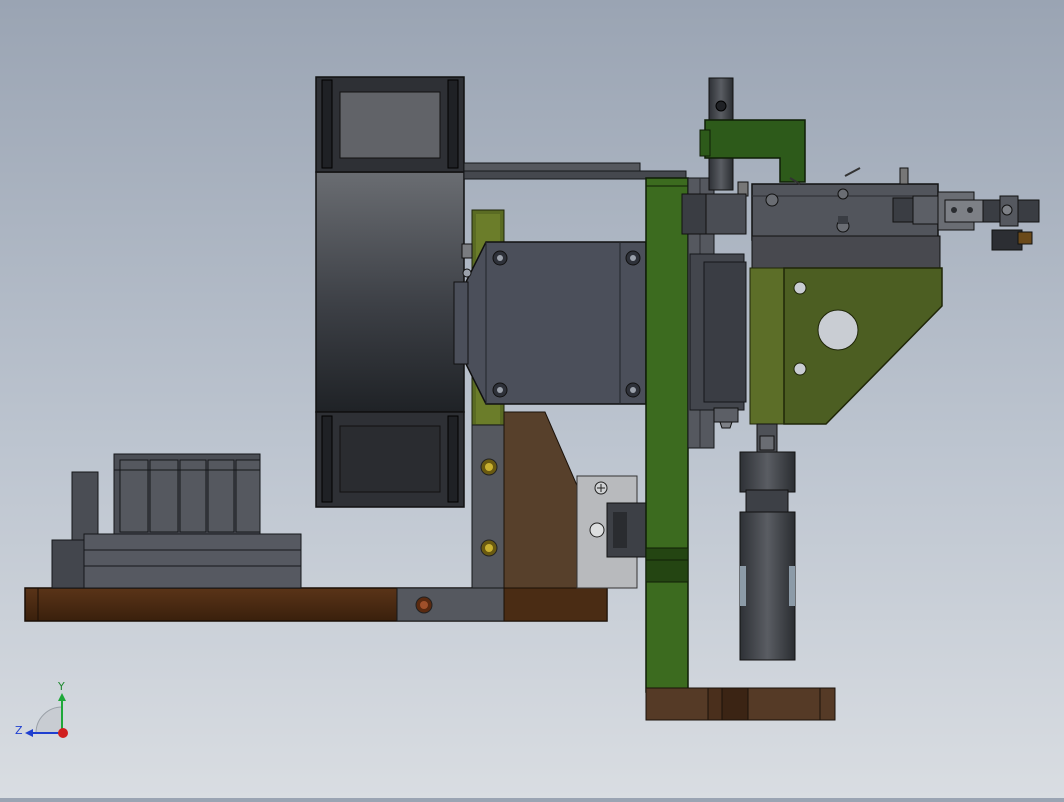 The image size is (1064, 802). Describe the element at coordinates (390, 292) in the screenshot. I see `roller-drum` at that location.